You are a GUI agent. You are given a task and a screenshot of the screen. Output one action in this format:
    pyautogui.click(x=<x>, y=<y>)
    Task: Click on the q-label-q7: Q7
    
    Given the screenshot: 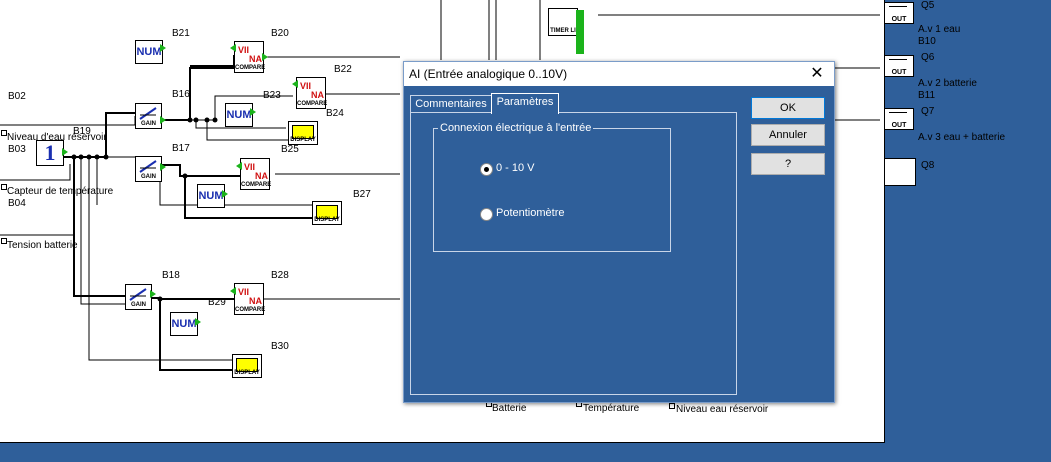 What is the action you would take?
    pyautogui.click(x=928, y=111)
    